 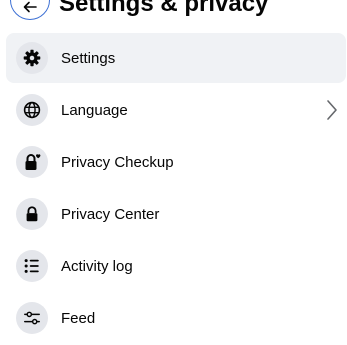 What do you see at coordinates (164, 8) in the screenshot?
I see `page-title: Settings & privacy` at bounding box center [164, 8].